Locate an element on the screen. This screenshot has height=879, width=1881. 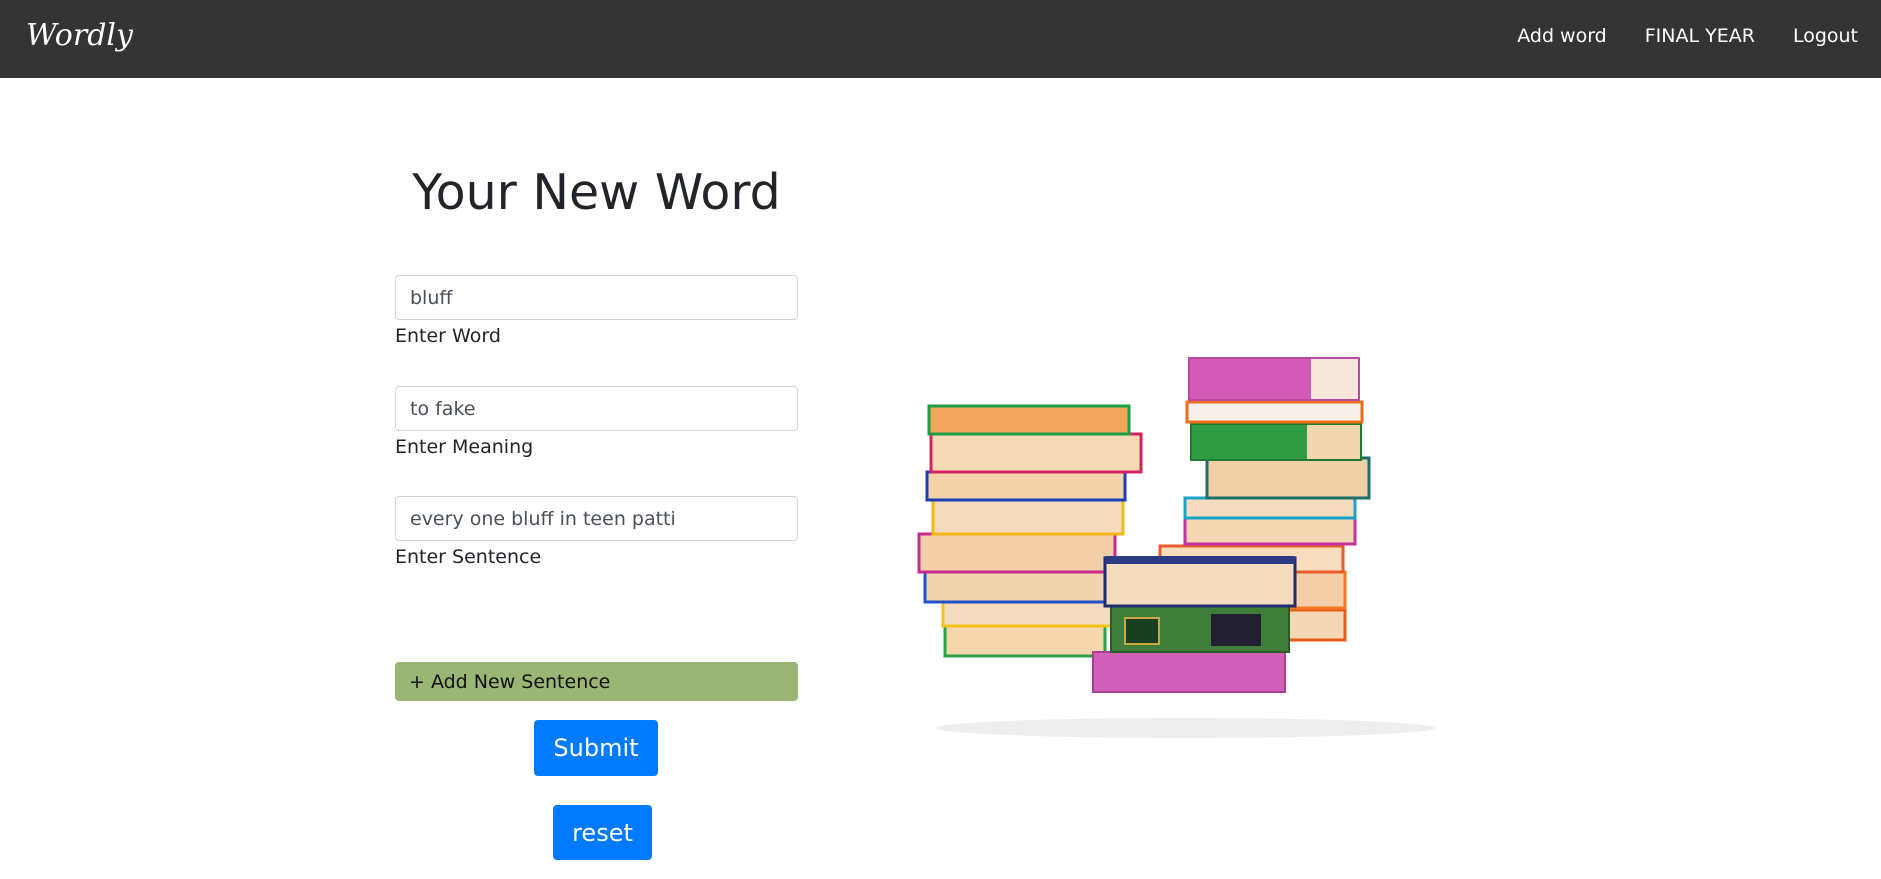
submit-button: Submit is located at coordinates (596, 748).